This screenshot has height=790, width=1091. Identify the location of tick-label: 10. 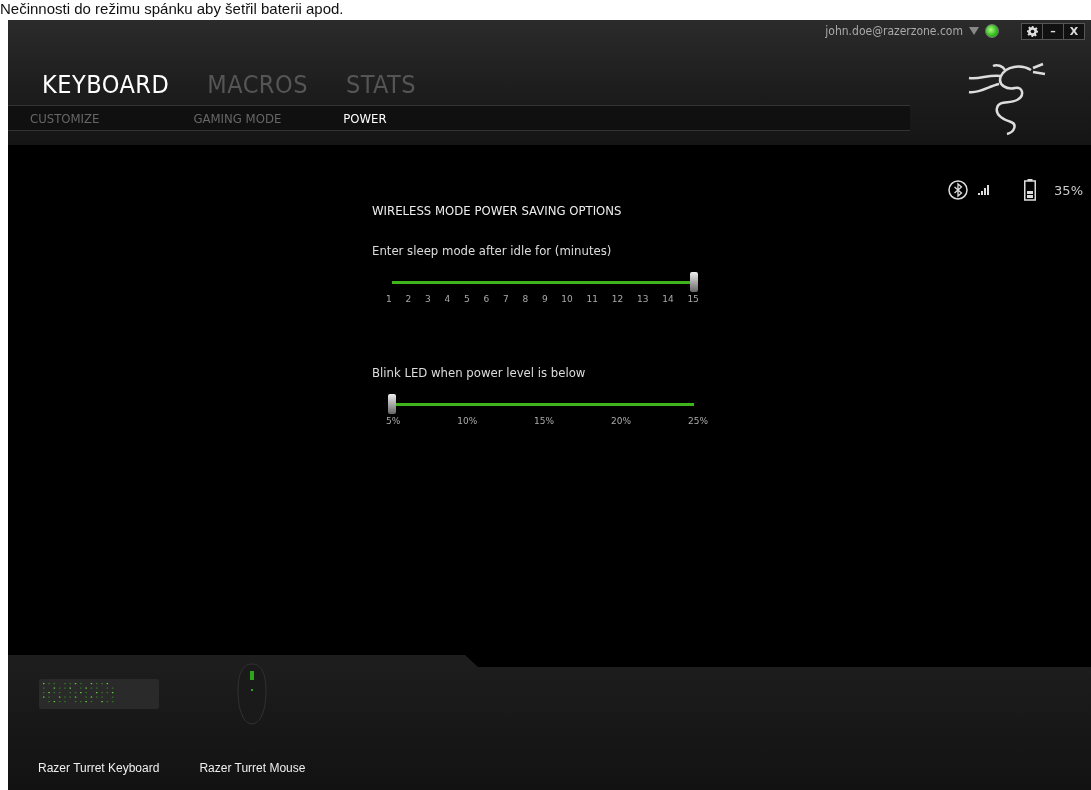
(567, 299).